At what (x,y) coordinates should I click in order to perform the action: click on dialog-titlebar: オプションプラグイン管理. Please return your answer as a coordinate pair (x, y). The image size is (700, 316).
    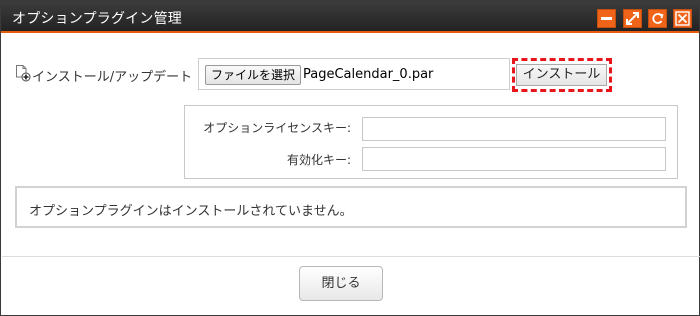
    Looking at the image, I should click on (350, 17).